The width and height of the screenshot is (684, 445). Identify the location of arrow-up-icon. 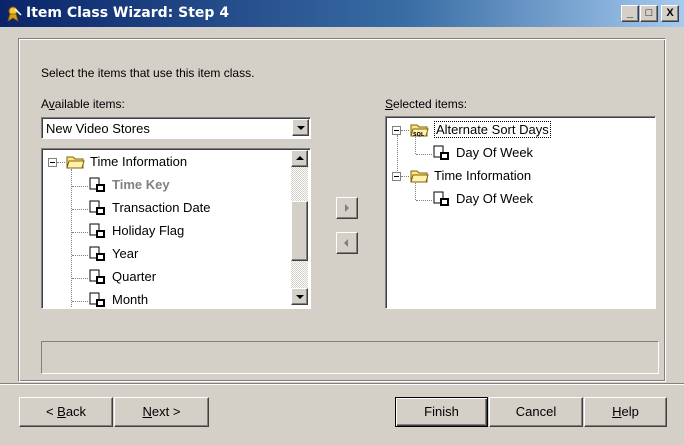
(300, 158).